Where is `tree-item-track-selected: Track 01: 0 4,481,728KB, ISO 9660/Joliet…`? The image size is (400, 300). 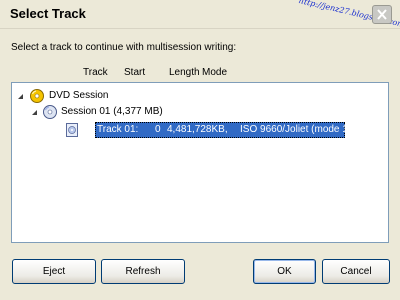 tree-item-track-selected: Track 01: 0 4,481,728KB, ISO 9660/Joliet… is located at coordinates (223, 130).